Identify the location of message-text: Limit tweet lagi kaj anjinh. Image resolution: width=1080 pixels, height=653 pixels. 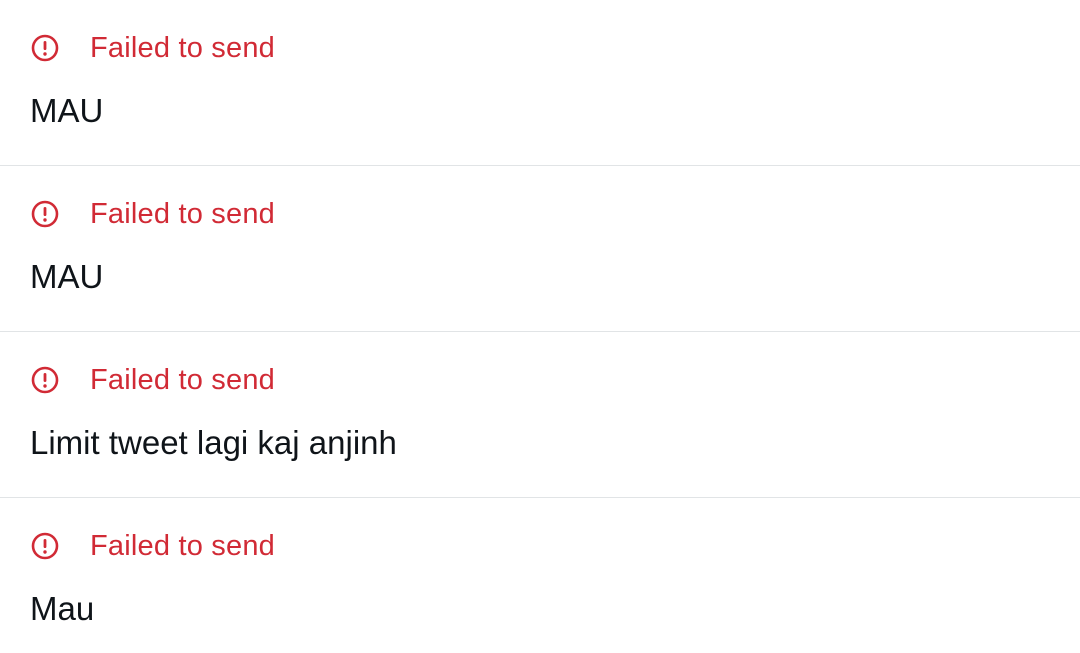
(213, 442).